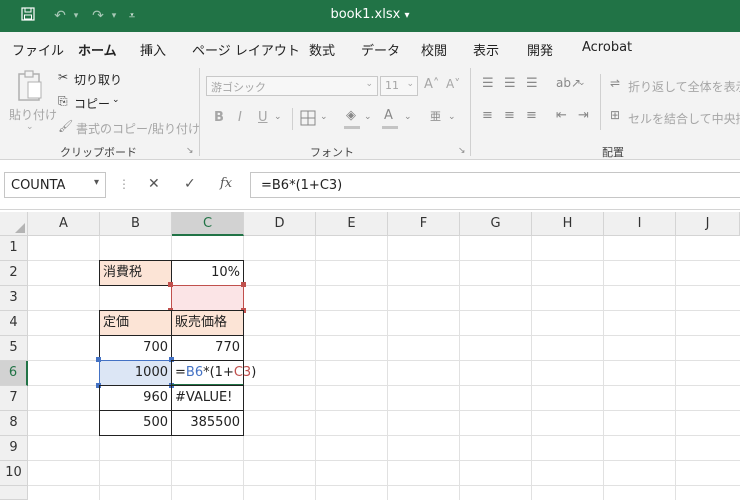 This screenshot has width=740, height=500. I want to click on align-top-icon: ☰, so click(488, 83).